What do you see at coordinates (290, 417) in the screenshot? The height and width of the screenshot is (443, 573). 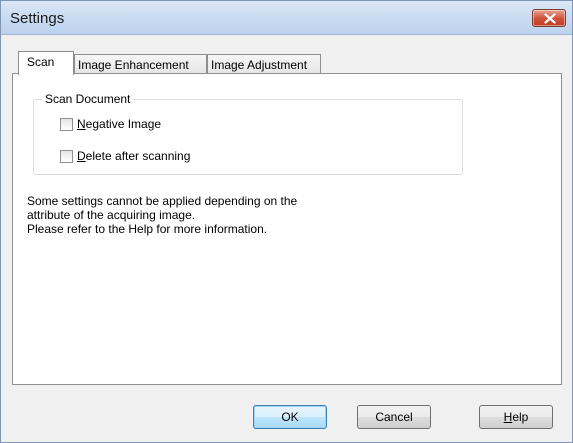 I see `ok-button: OK` at bounding box center [290, 417].